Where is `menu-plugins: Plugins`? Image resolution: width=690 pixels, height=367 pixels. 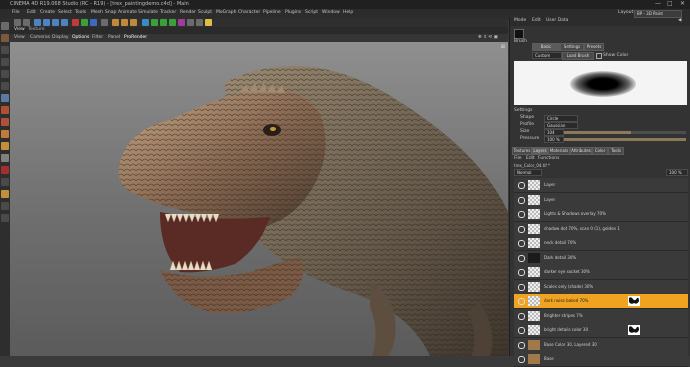 menu-plugins: Plugins is located at coordinates (293, 12).